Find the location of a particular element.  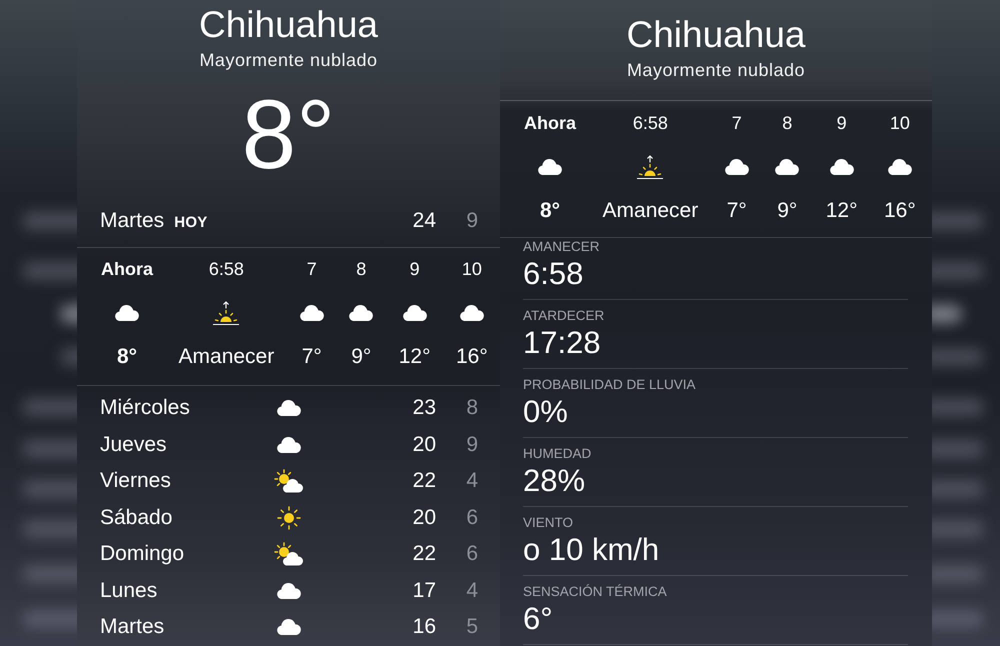

high-temperature: 24 is located at coordinates (424, 221).